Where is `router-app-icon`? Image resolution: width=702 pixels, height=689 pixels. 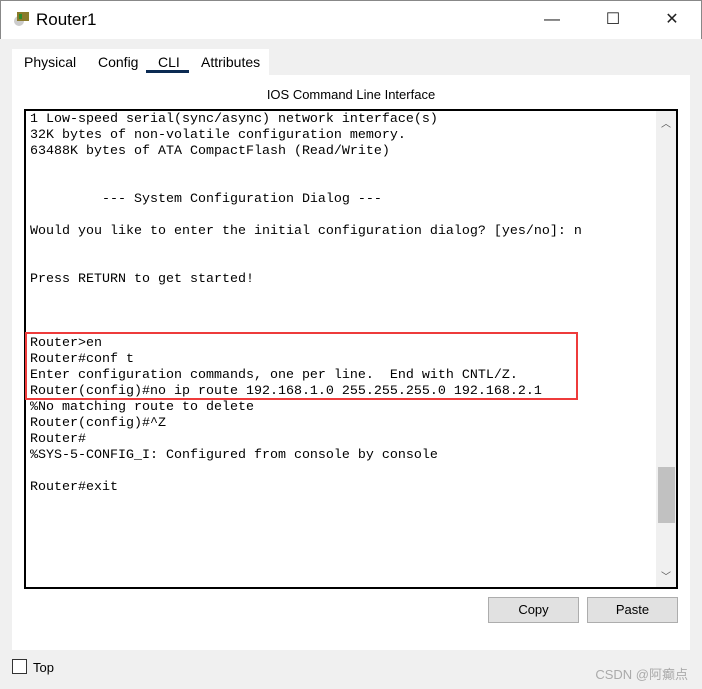
router-app-icon is located at coordinates (21, 19).